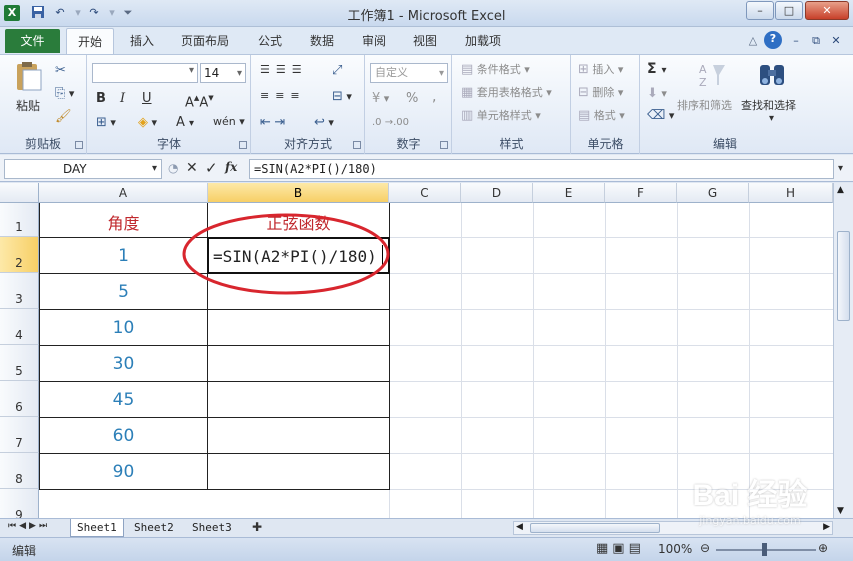 The width and height of the screenshot is (853, 561). Describe the element at coordinates (64, 93) in the screenshot. I see `copy-icon: ⎘ ▾` at that location.